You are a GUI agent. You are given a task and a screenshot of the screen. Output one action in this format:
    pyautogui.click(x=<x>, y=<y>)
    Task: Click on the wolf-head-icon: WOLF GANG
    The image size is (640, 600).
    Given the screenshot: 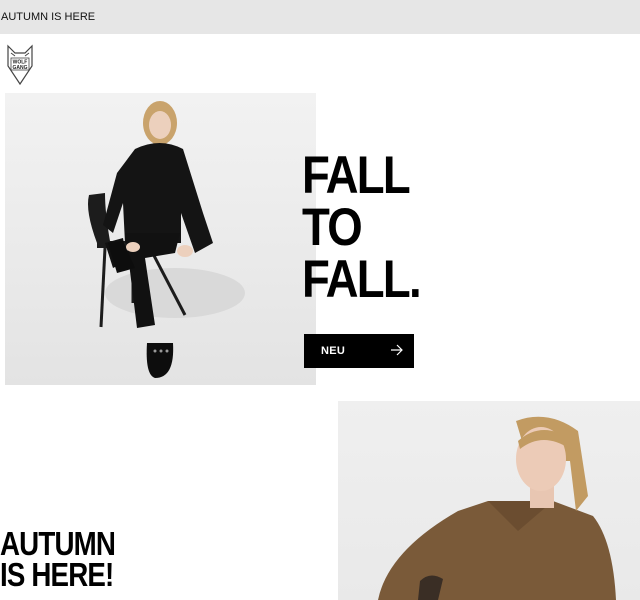 What is the action you would take?
    pyautogui.click(x=20, y=65)
    